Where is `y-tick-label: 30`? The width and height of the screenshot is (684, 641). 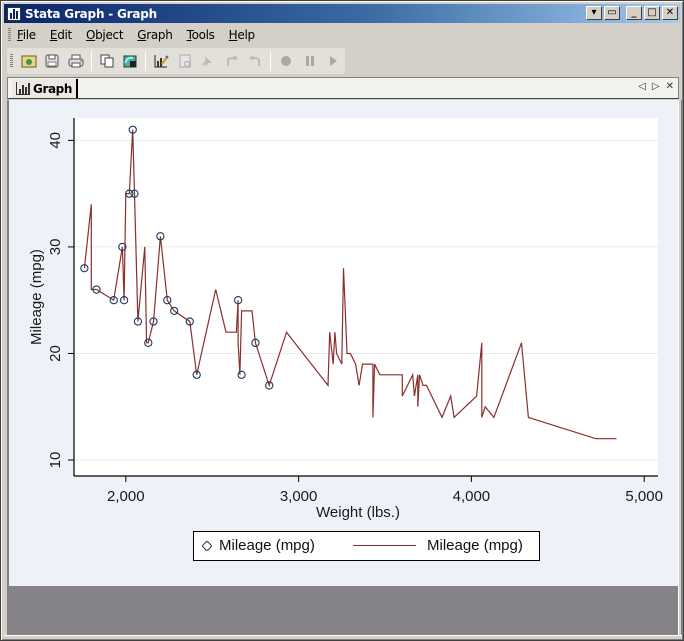
y-tick-label: 30 is located at coordinates (55, 247).